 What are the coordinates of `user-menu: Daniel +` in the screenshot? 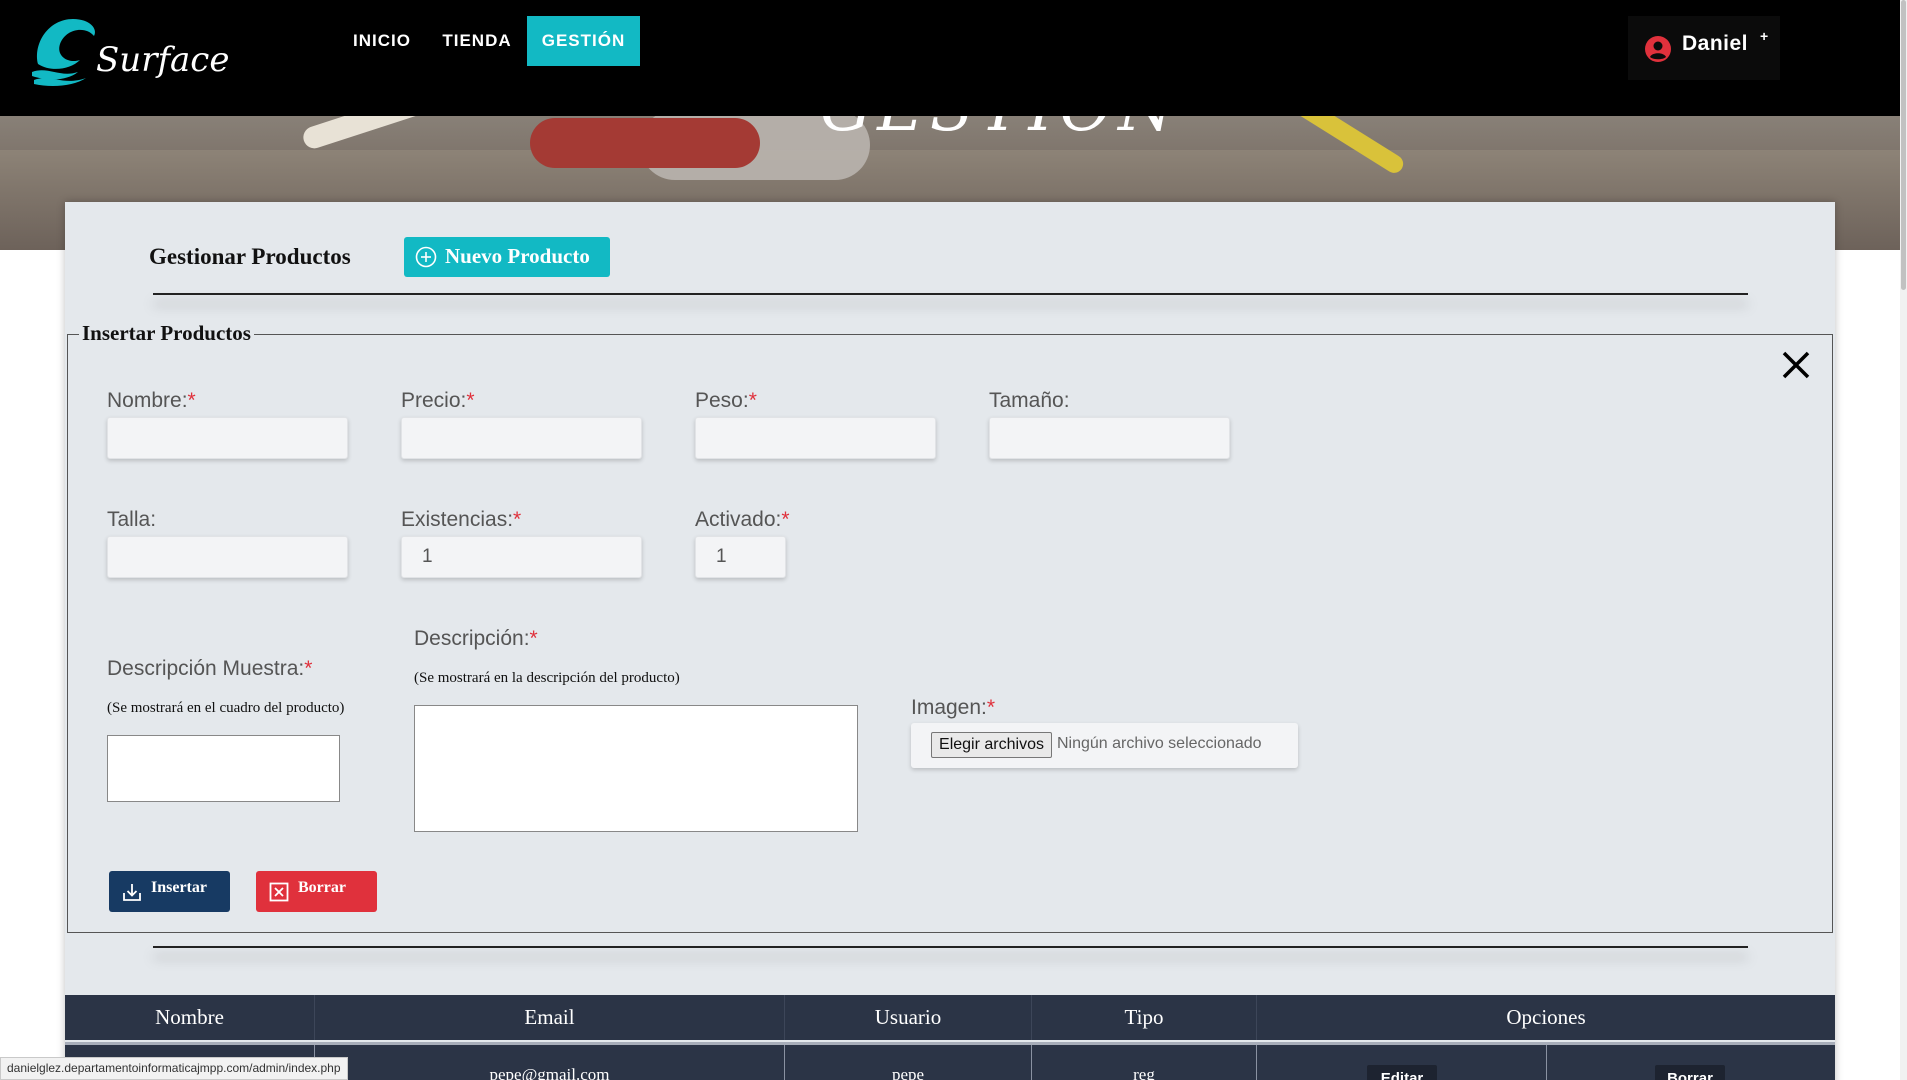 It's located at (1704, 48).